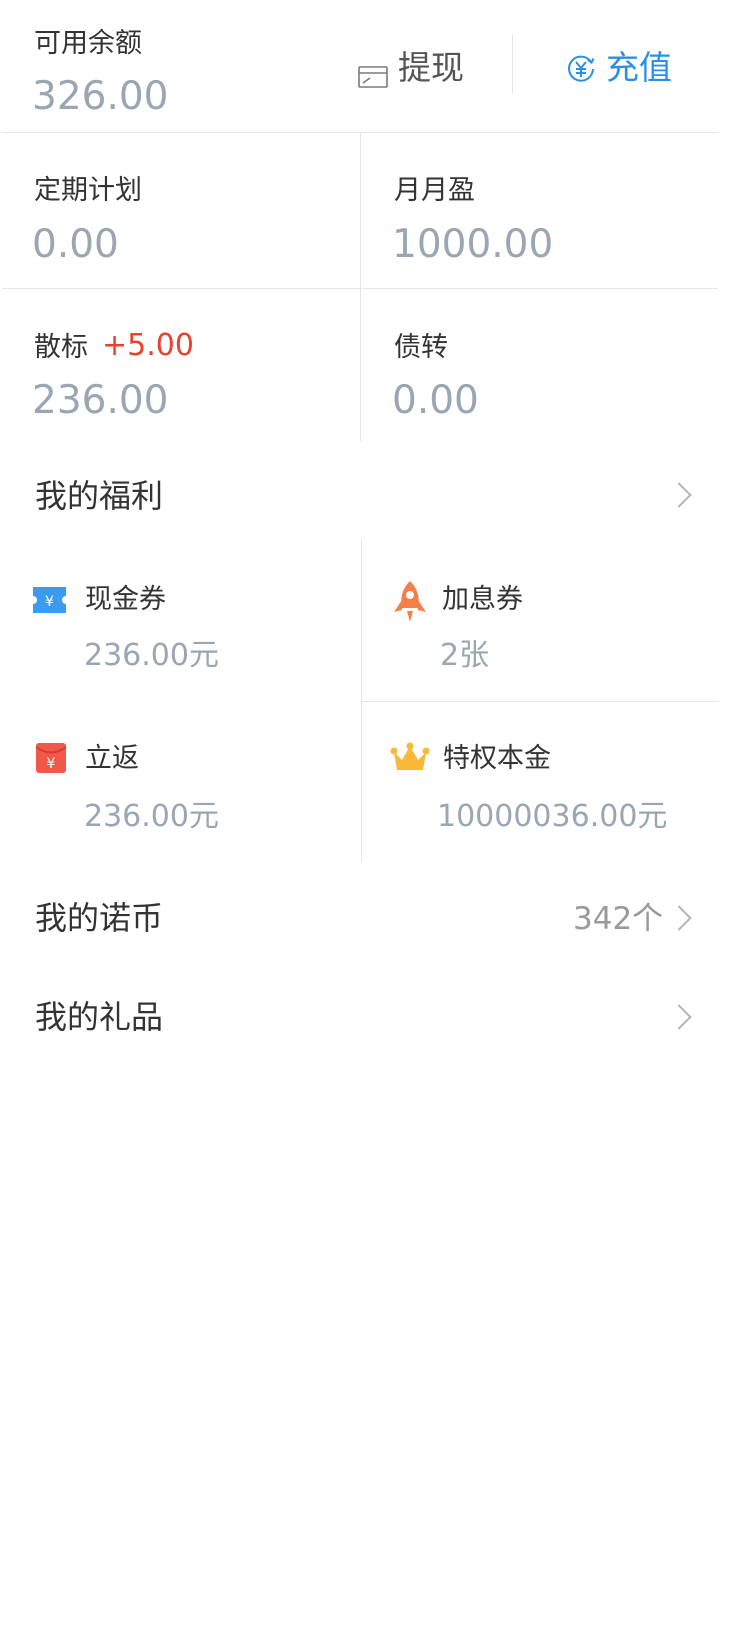 This screenshot has width=750, height=1637. What do you see at coordinates (88, 43) in the screenshot?
I see `balance-label: 可用余额` at bounding box center [88, 43].